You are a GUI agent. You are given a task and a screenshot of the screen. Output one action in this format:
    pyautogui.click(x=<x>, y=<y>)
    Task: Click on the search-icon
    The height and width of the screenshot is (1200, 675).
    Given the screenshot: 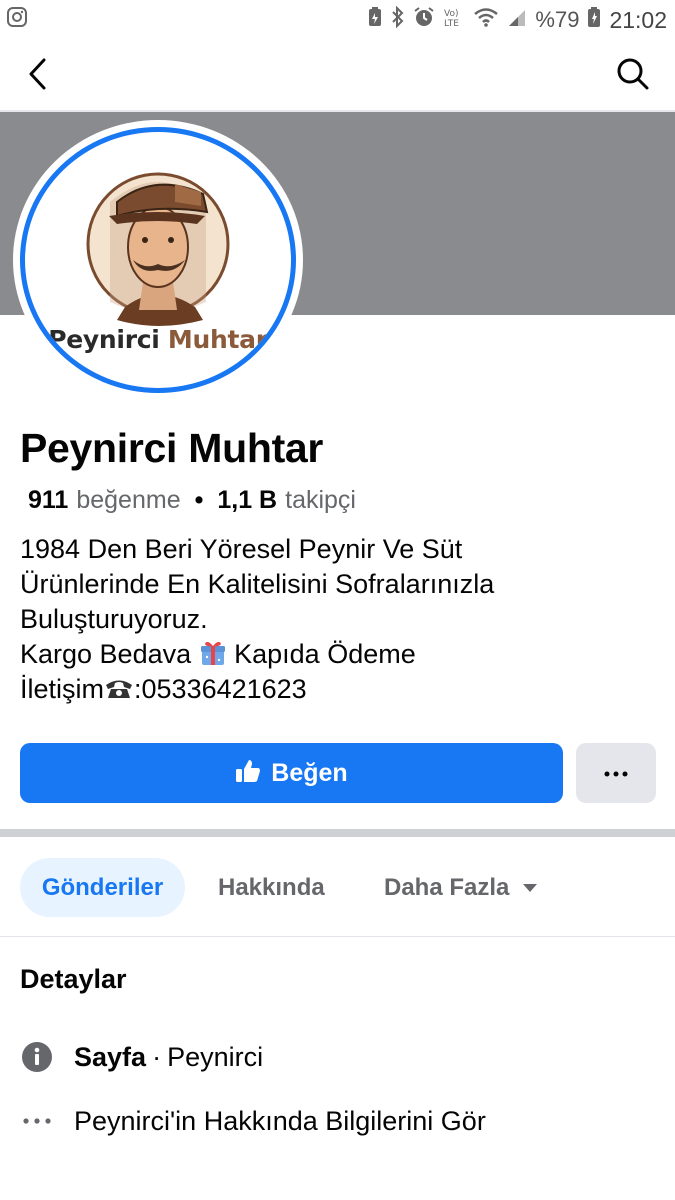 What is the action you would take?
    pyautogui.click(x=633, y=76)
    